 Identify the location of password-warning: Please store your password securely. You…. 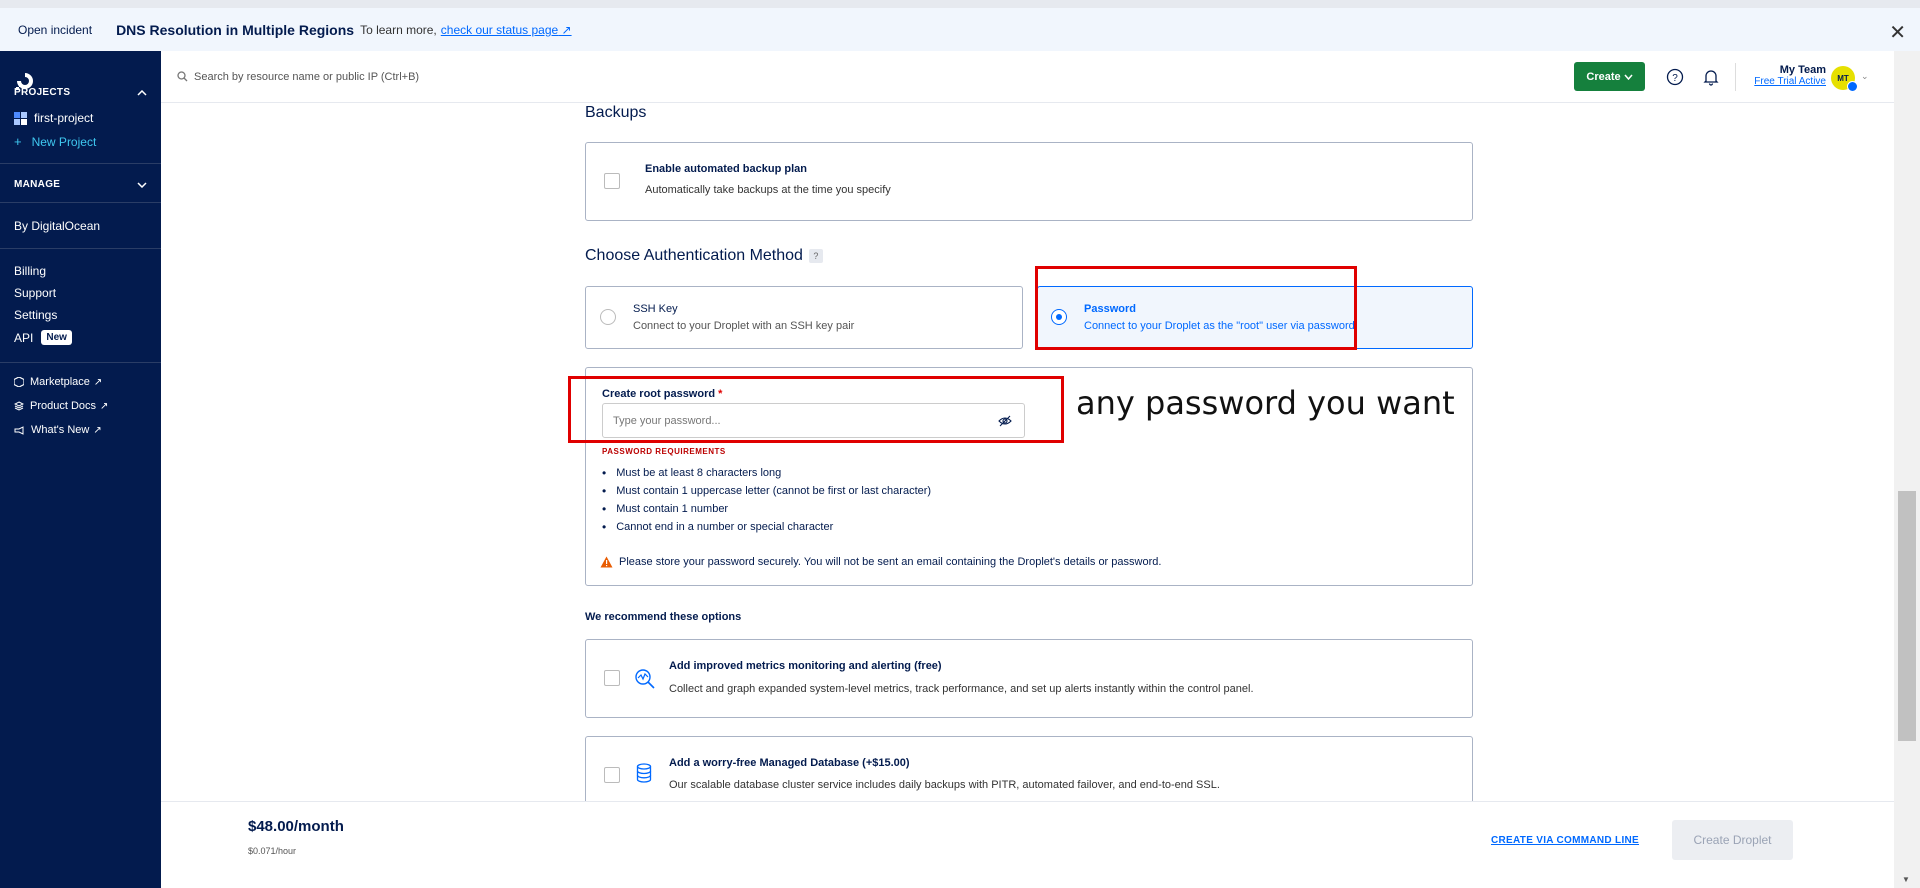
(880, 562).